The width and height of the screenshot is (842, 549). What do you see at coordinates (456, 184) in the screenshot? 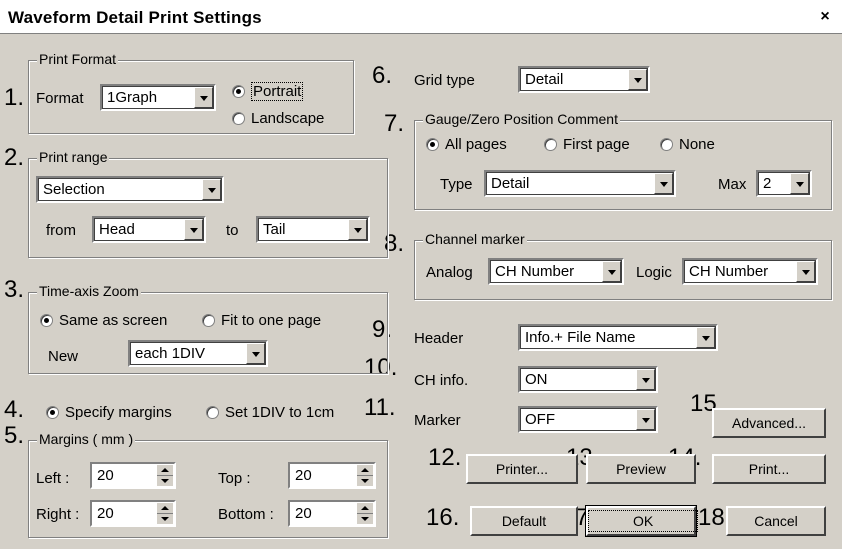
I see `type-label: Type` at bounding box center [456, 184].